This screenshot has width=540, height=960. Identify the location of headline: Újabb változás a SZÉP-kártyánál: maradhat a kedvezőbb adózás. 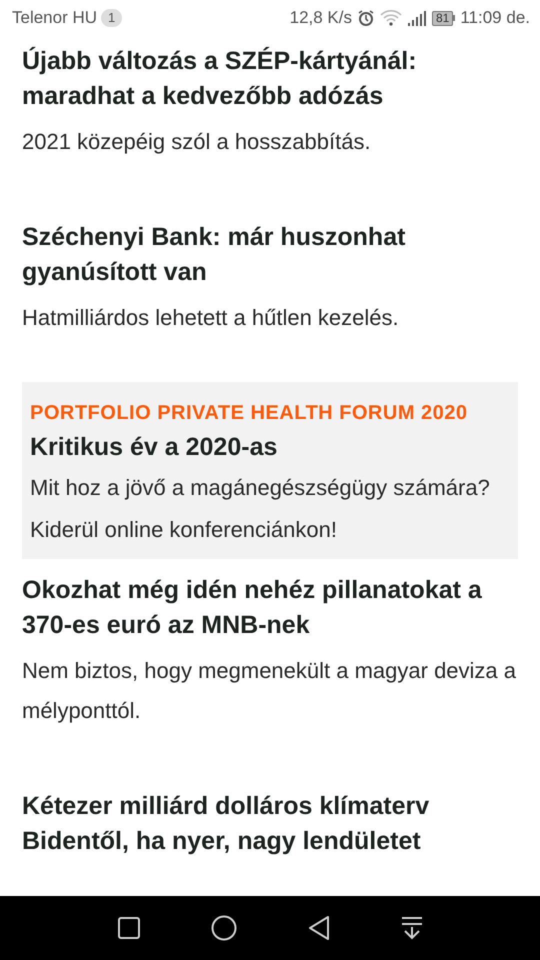
(270, 79).